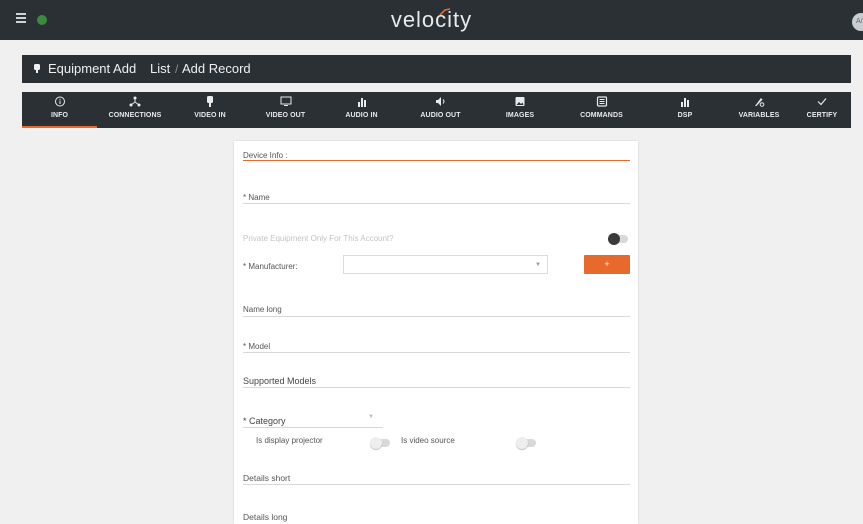  Describe the element at coordinates (262, 309) in the screenshot. I see `name-long-label: Name long` at that location.